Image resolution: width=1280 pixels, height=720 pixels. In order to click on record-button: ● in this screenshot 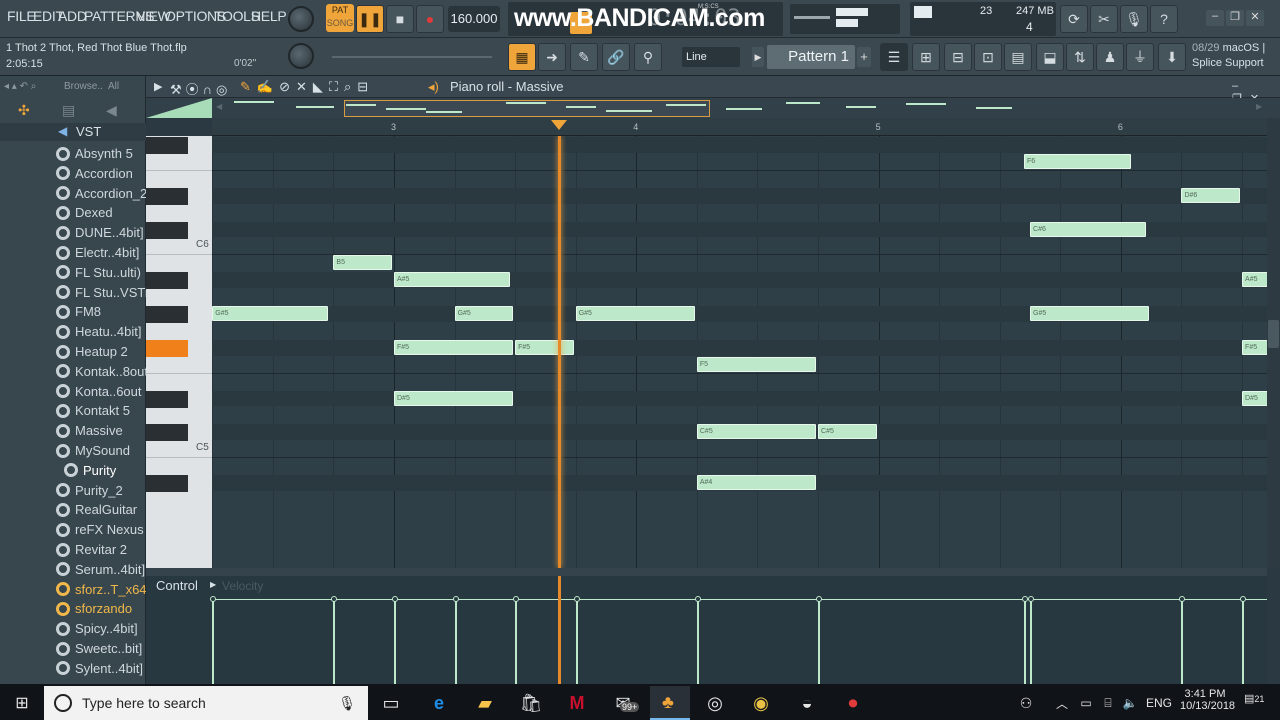, I will do `click(430, 19)`.